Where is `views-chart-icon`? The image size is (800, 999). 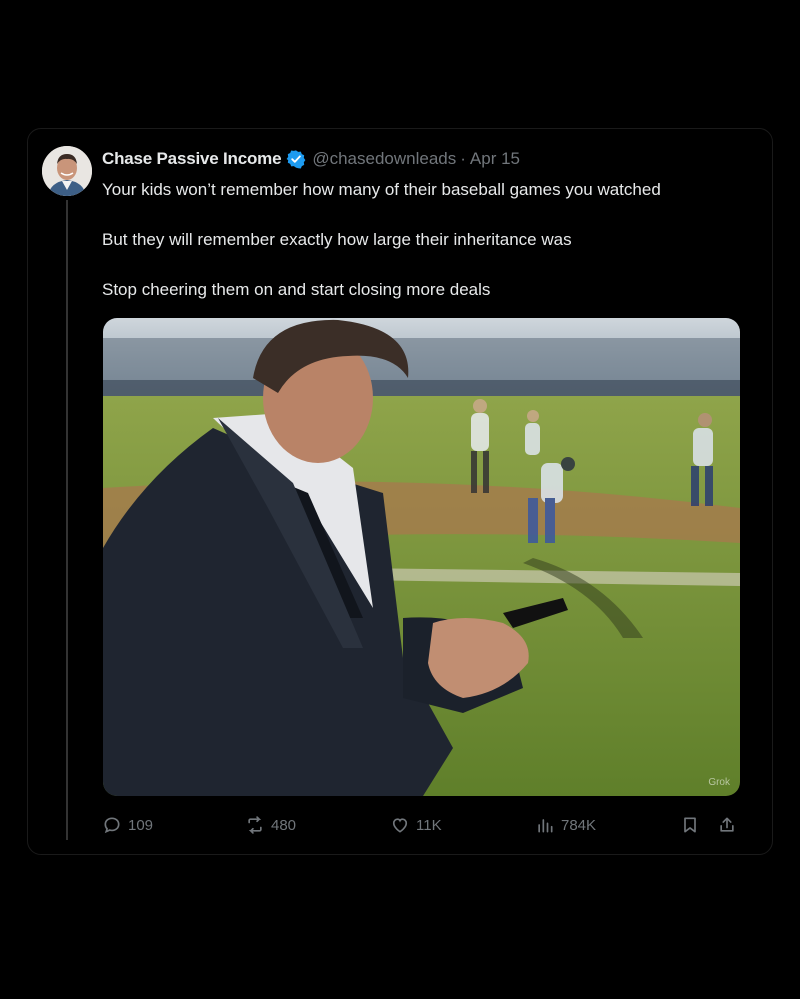 views-chart-icon is located at coordinates (545, 826).